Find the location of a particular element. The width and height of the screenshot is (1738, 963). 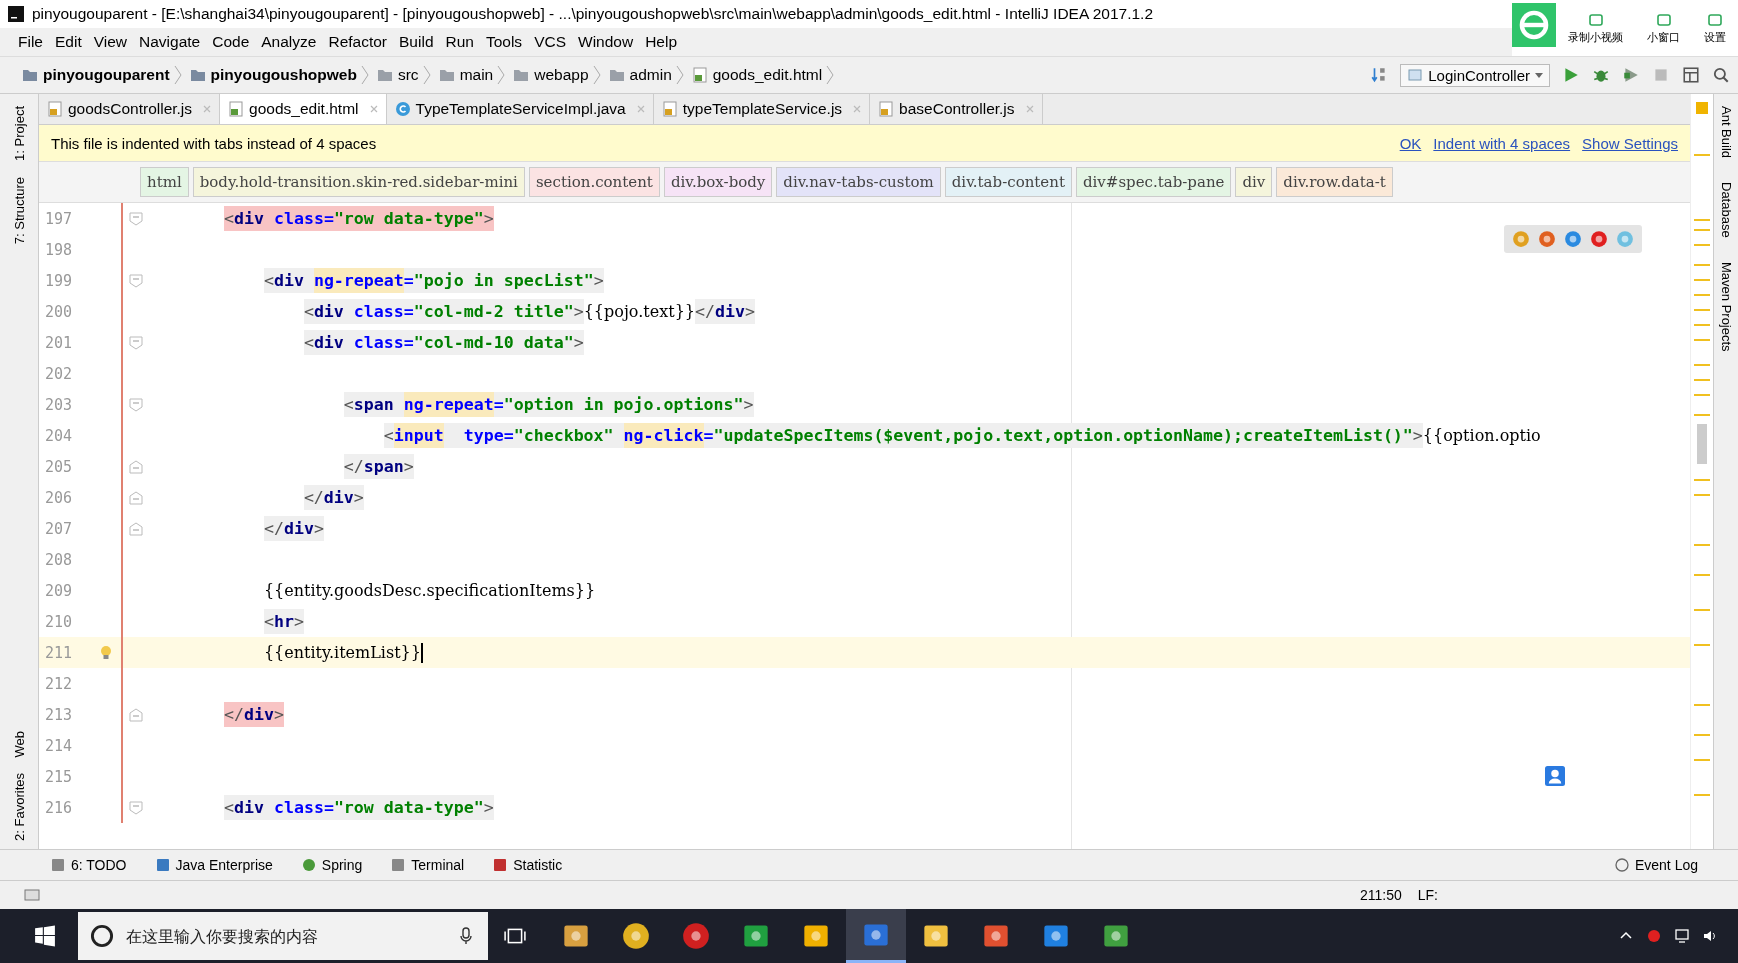

menu-item: Tools is located at coordinates (504, 42).